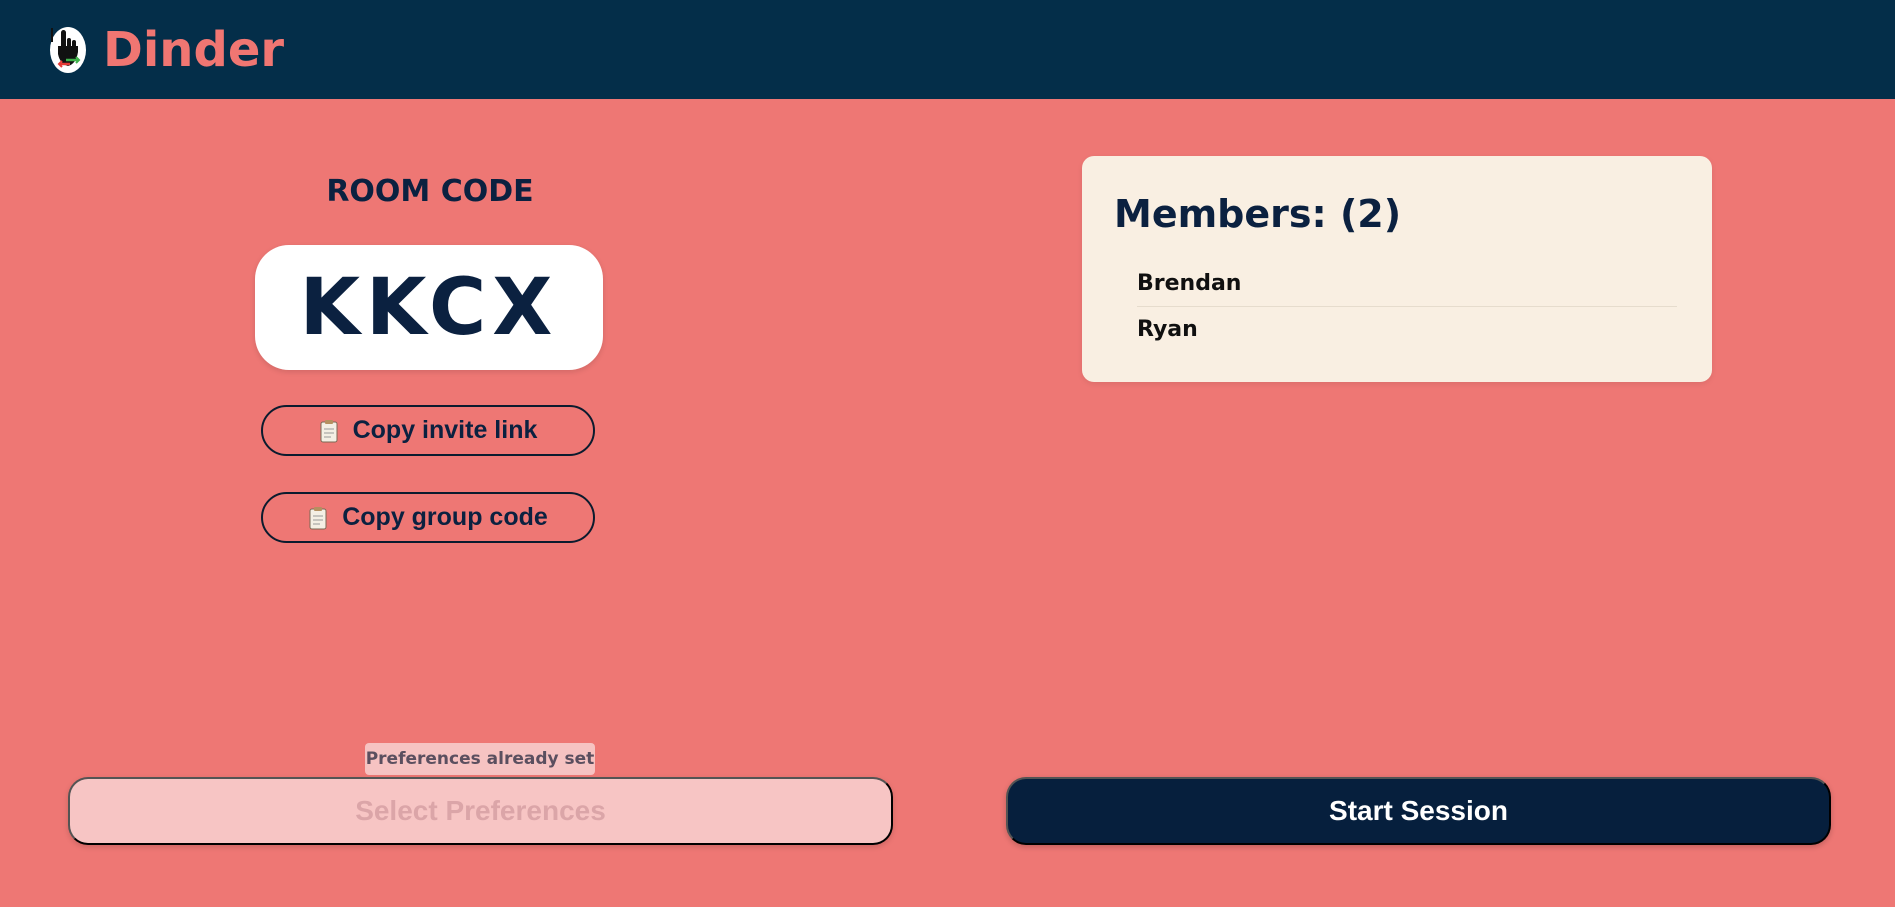 This screenshot has width=1895, height=907. Describe the element at coordinates (68, 49) in the screenshot. I see `pointing-hand-fork-icon` at that location.